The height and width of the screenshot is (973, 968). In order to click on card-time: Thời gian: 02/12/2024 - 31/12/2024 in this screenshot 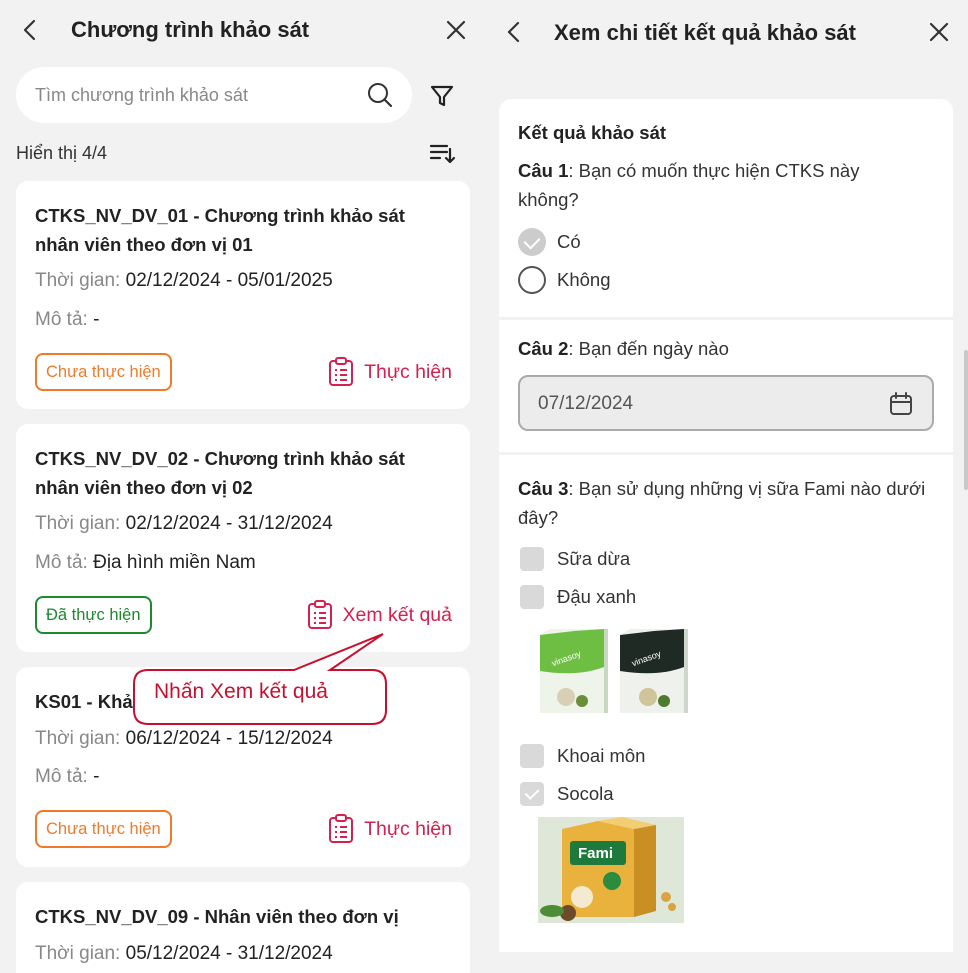, I will do `click(184, 524)`.